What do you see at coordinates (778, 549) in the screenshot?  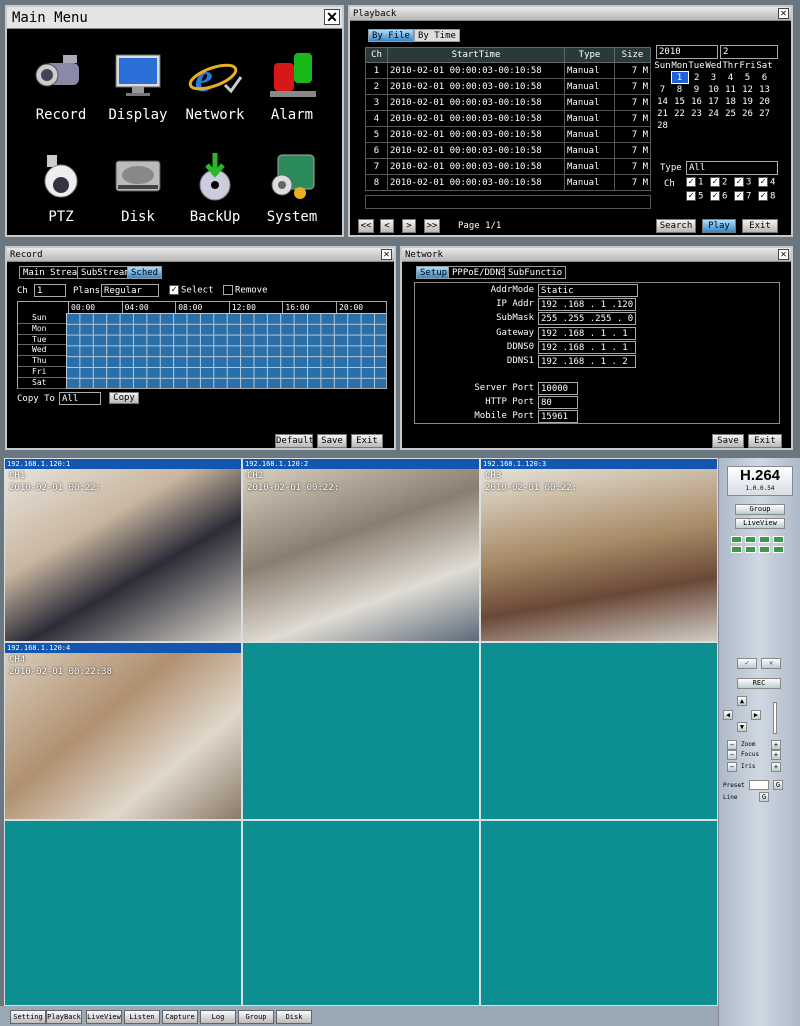 I see `layout-next-button` at bounding box center [778, 549].